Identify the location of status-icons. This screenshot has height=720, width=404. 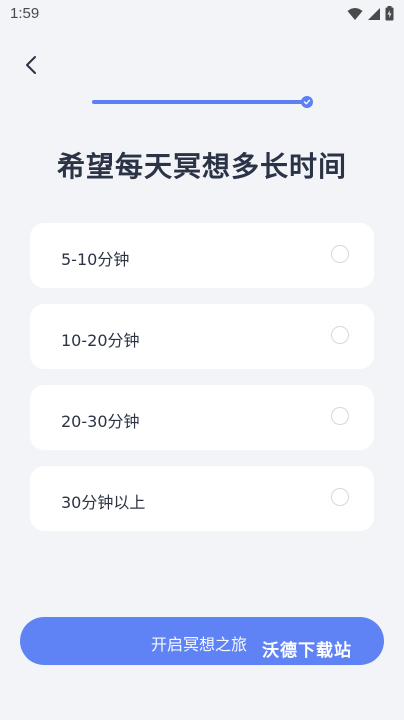
(370, 13).